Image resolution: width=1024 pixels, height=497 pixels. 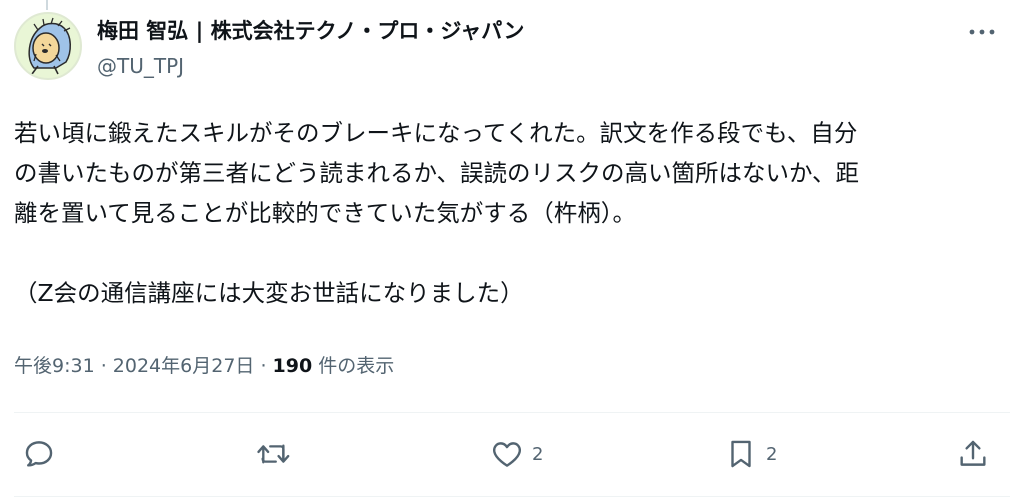 I want to click on reply-icon, so click(x=39, y=454).